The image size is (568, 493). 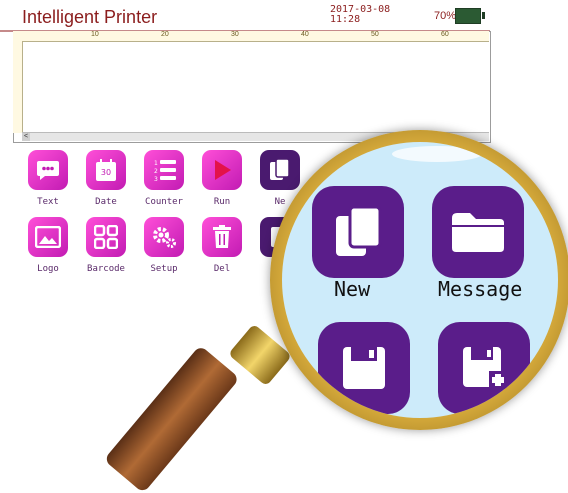 I want to click on battery-tip-icon, so click(x=483, y=15).